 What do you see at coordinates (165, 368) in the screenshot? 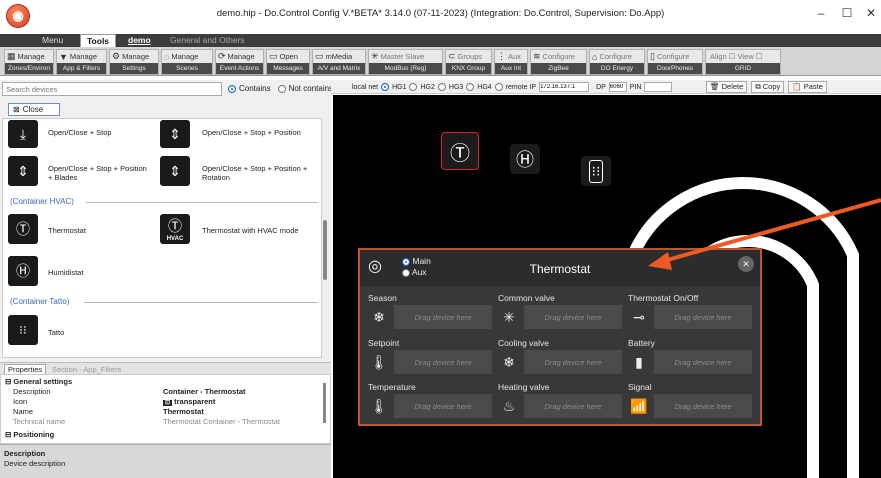
I see `properties-tabs: Properties Section - App_Filters` at bounding box center [165, 368].